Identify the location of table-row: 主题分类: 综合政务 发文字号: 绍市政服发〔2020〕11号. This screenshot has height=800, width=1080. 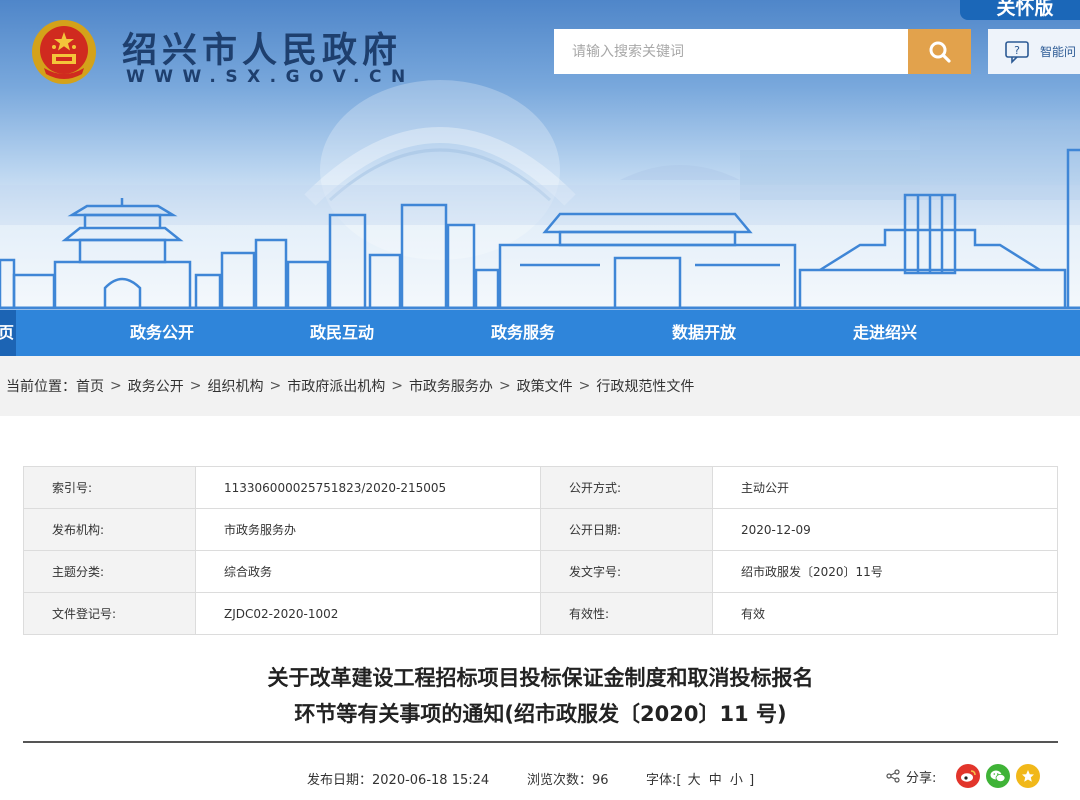
(540, 571).